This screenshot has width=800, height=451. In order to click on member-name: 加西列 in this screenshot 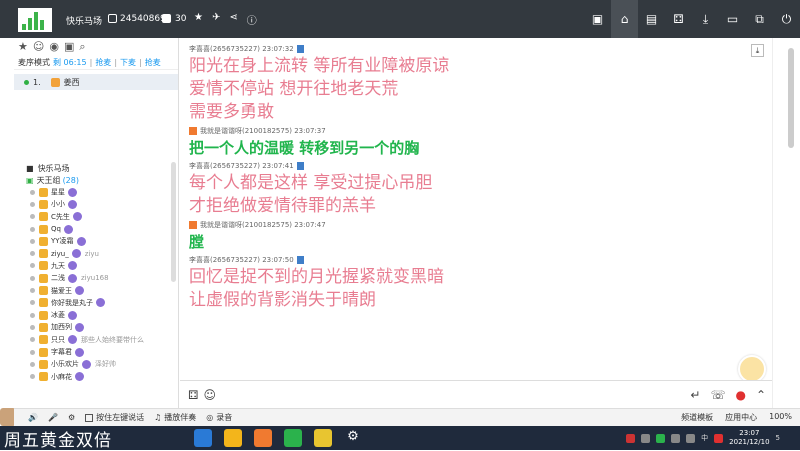, I will do `click(61, 327)`.